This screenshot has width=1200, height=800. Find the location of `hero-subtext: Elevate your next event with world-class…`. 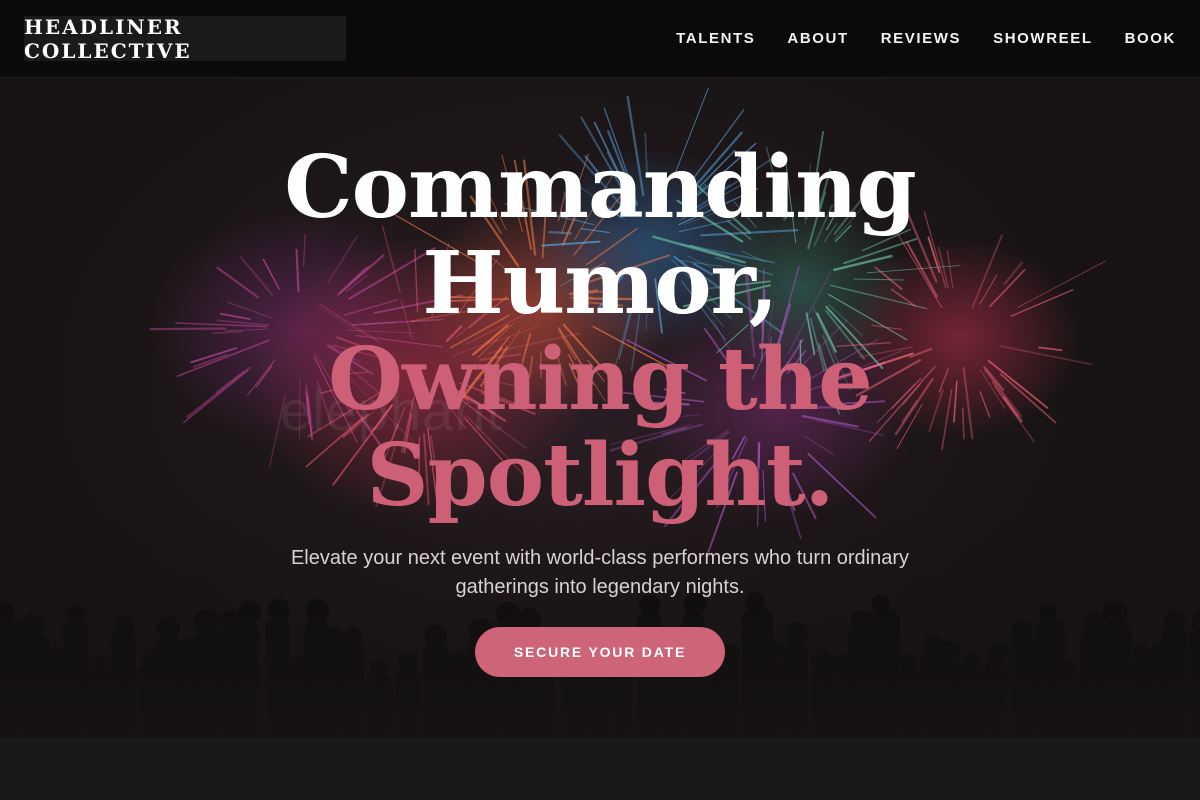

hero-subtext: Elevate your next event with world-class… is located at coordinates (600, 572).